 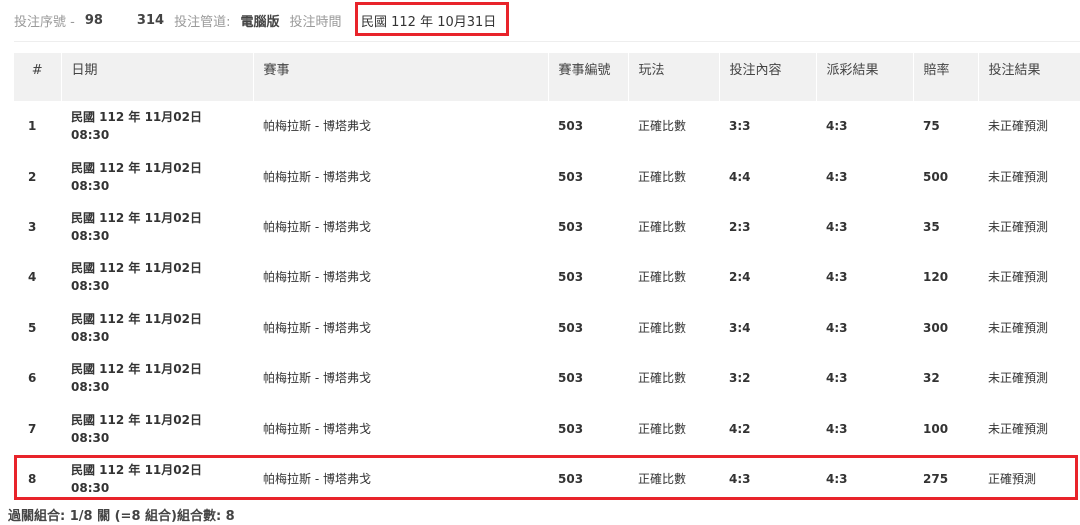 I want to click on row-odds: 32, so click(x=931, y=378).